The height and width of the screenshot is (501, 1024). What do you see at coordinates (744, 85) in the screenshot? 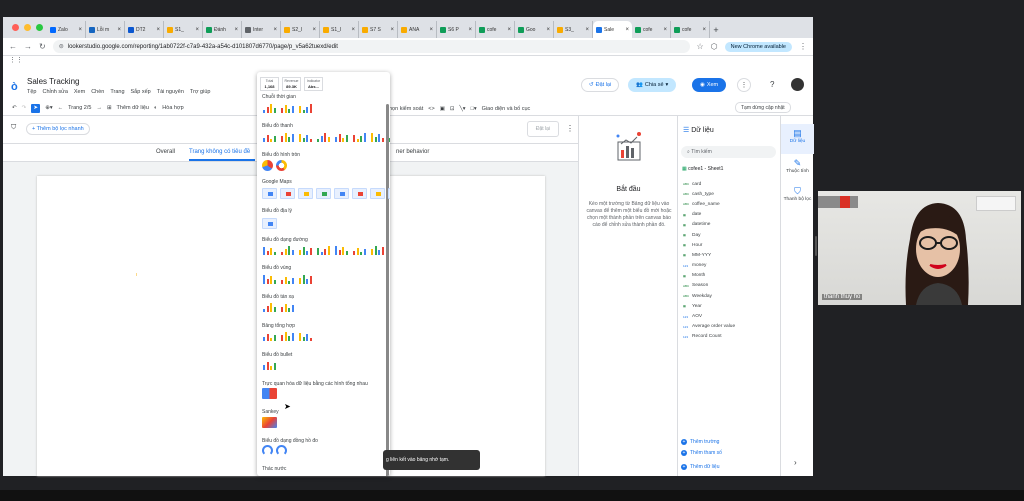
I see `more-options-button: ⋮` at bounding box center [744, 85].